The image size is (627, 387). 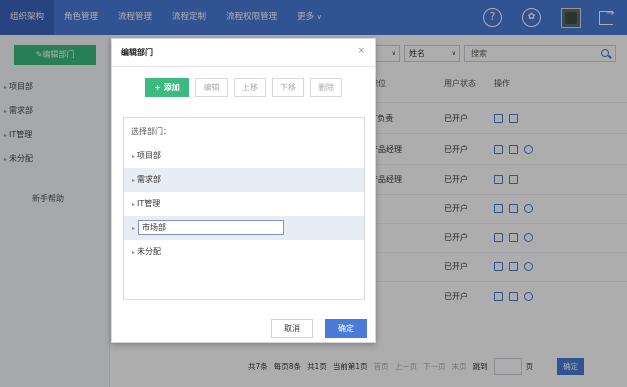 I want to click on tree-item-it: ▸ IT管理, so click(x=244, y=204).